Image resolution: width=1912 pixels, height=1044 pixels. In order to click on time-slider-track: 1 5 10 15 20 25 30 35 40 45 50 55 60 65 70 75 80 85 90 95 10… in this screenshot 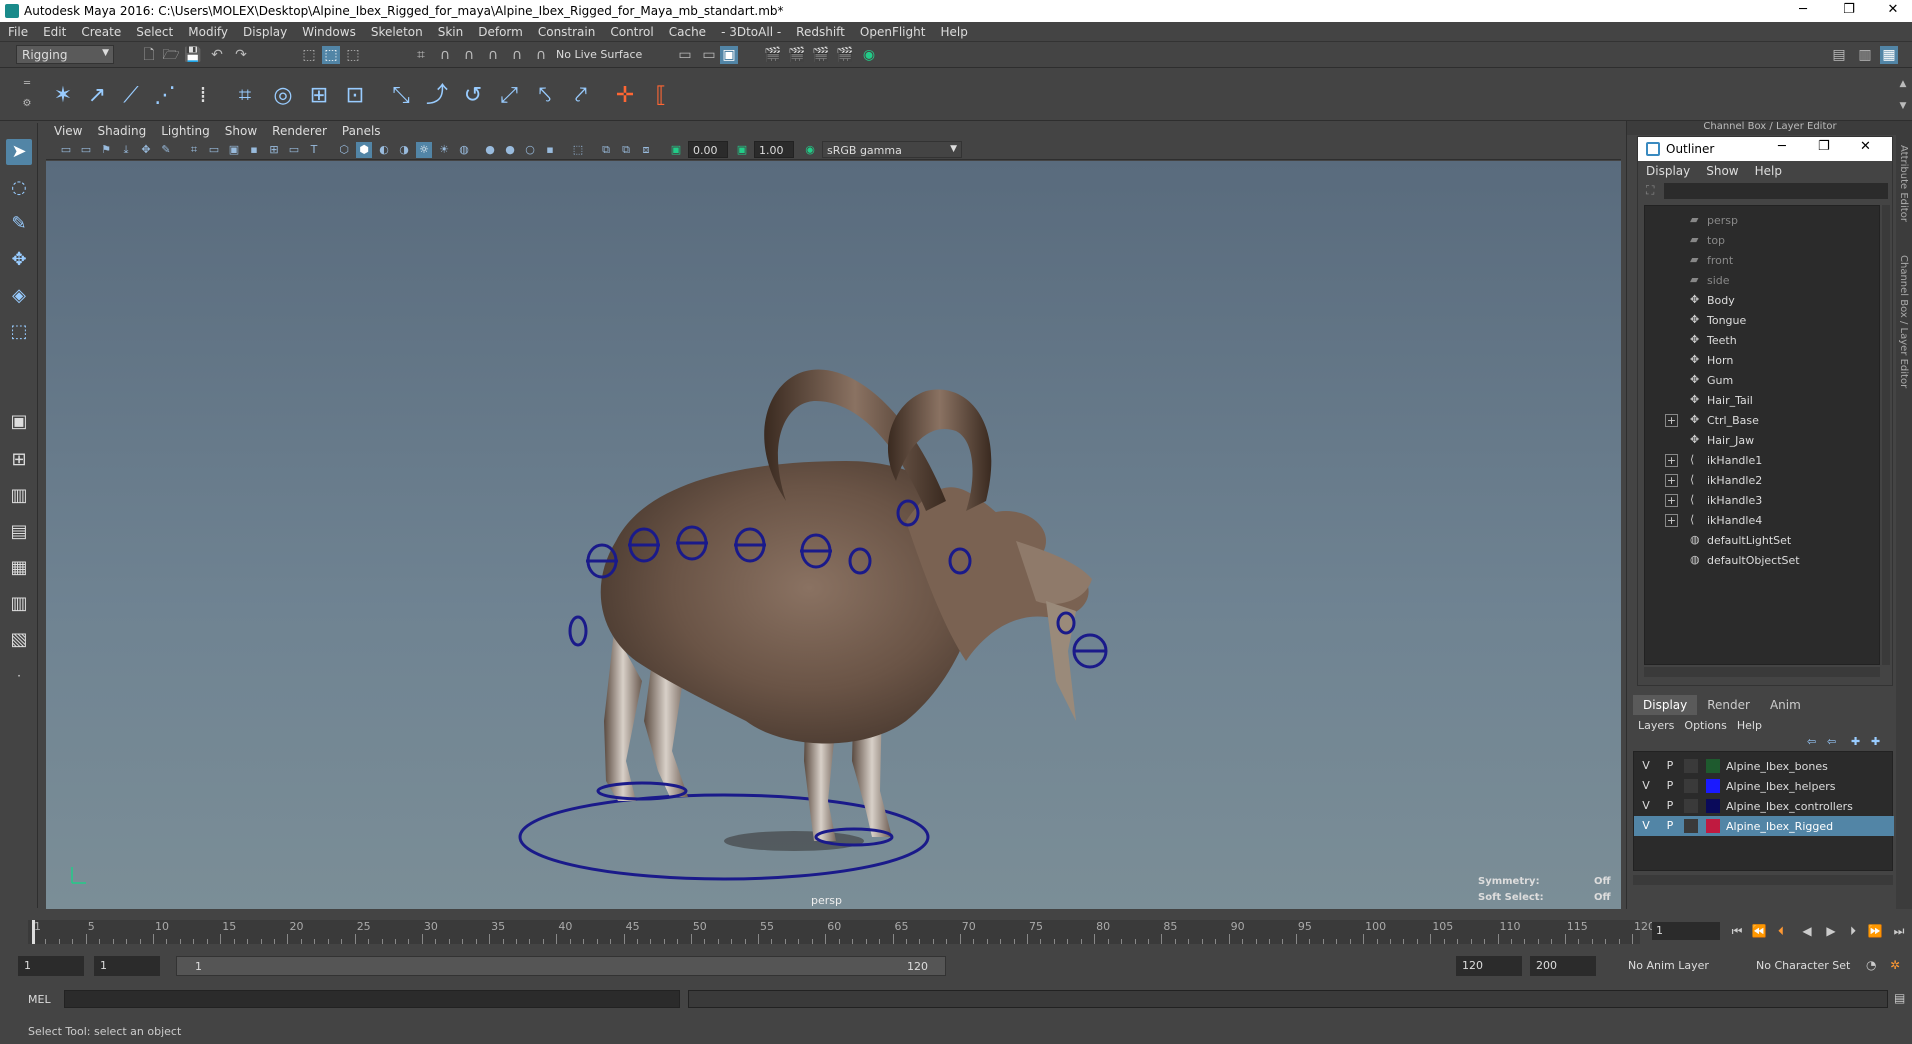, I will do `click(841, 932)`.